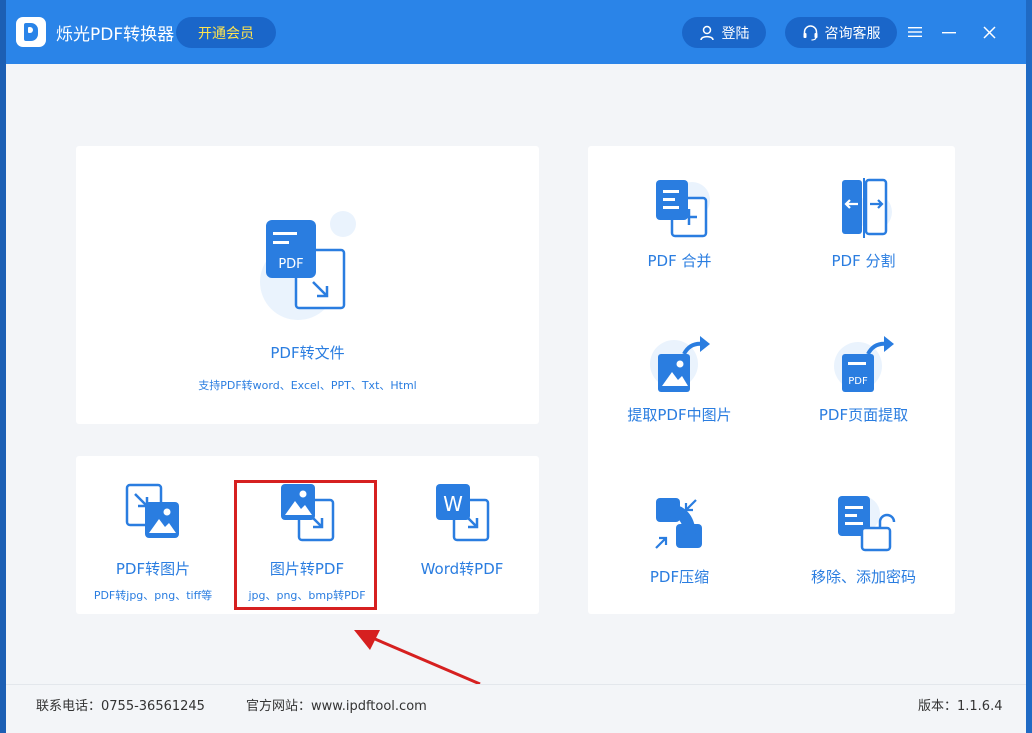  Describe the element at coordinates (115, 35) in the screenshot. I see `app-title: 烁光PDF转换器` at that location.